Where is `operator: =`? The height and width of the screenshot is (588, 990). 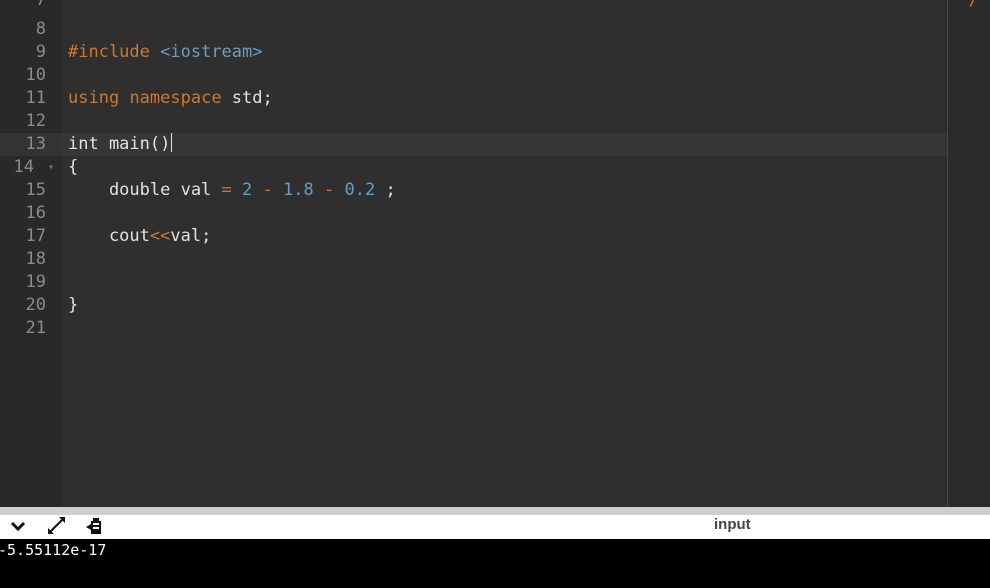 operator: = is located at coordinates (226, 190).